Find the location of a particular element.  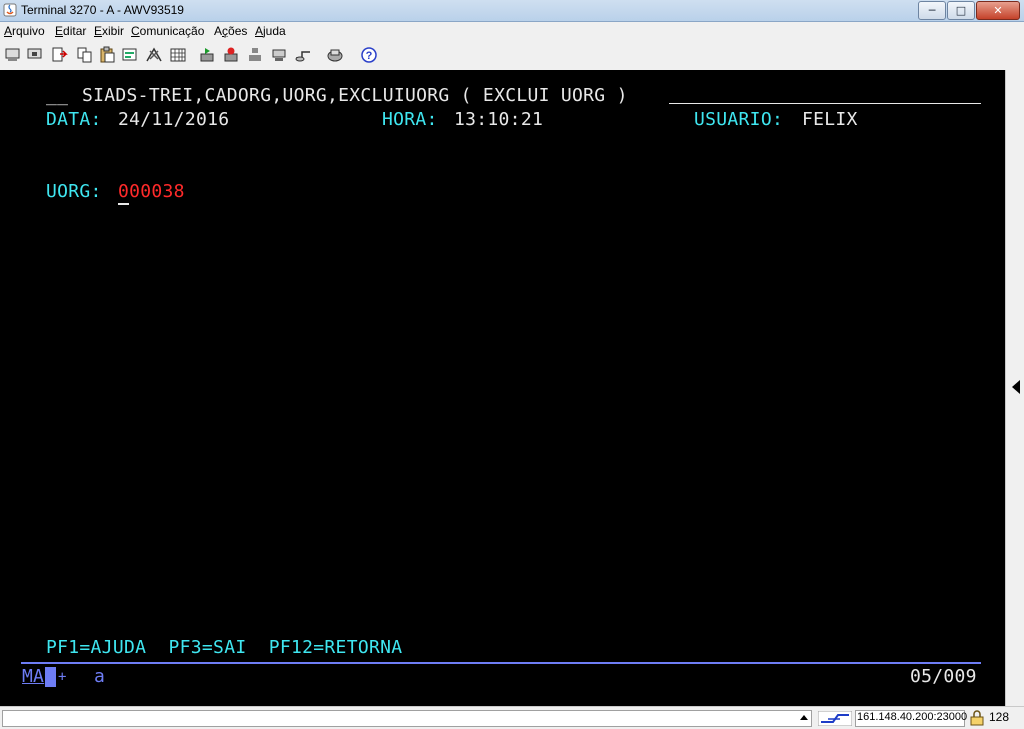

window-title: Terminal 3270 - A - AWV93519 is located at coordinates (102, 10).